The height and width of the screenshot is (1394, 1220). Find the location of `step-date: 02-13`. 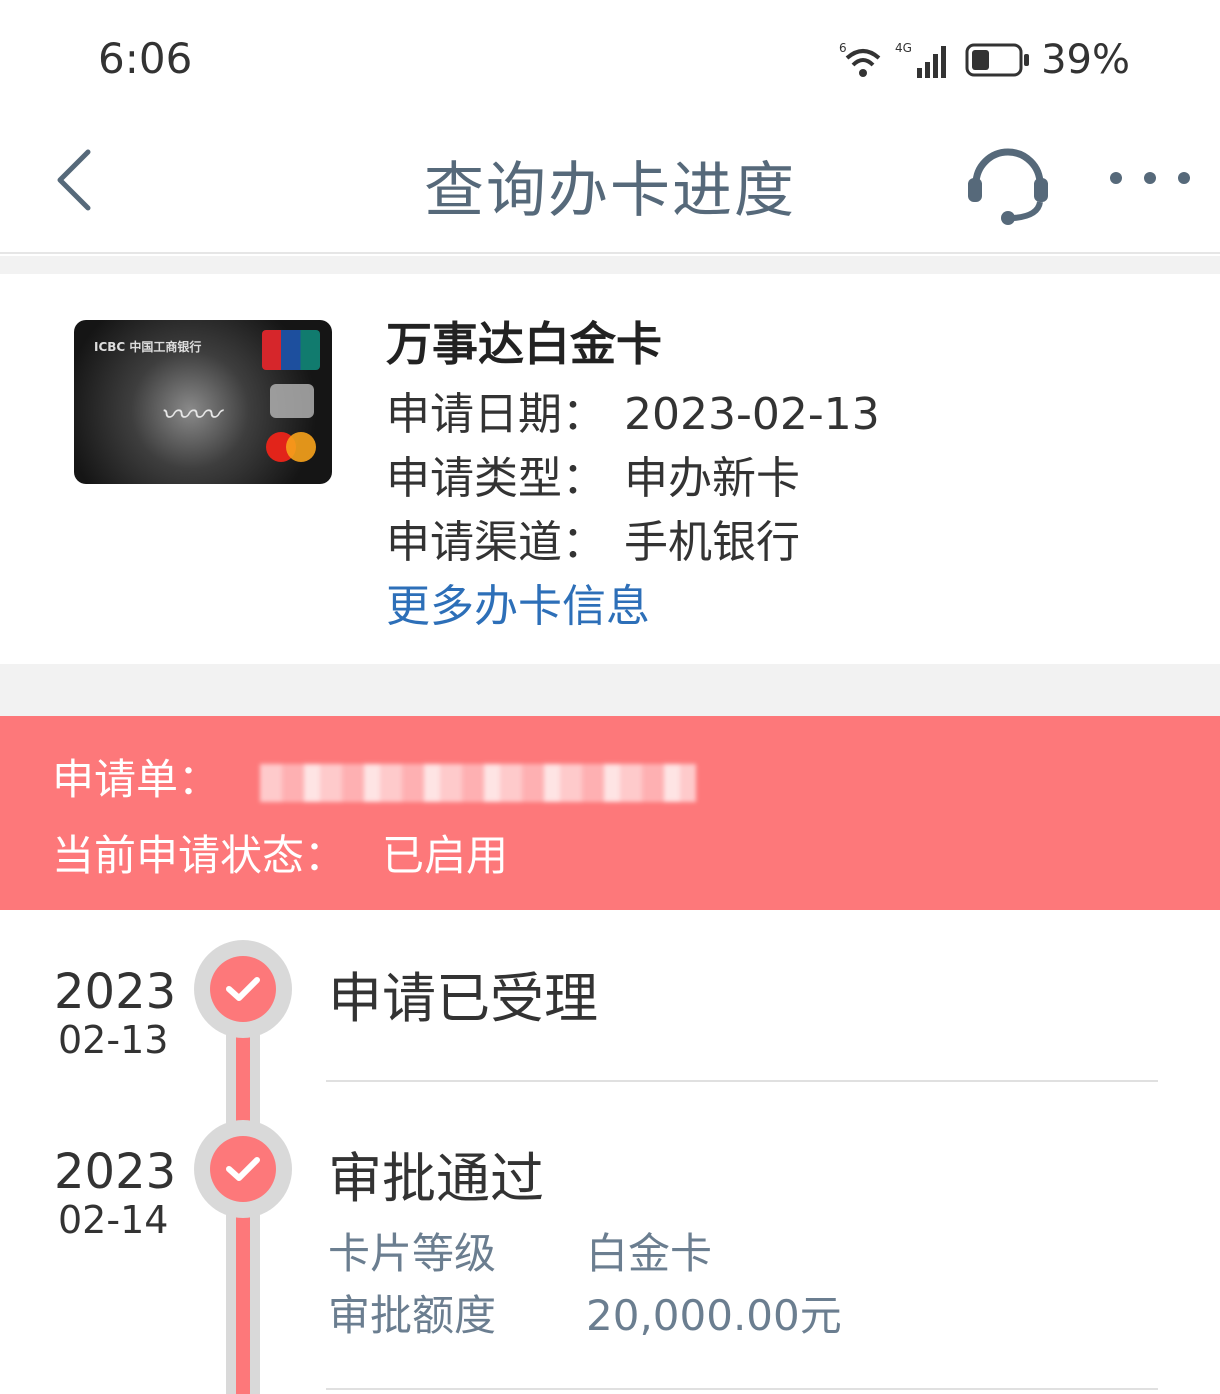

step-date: 02-13 is located at coordinates (113, 1040).